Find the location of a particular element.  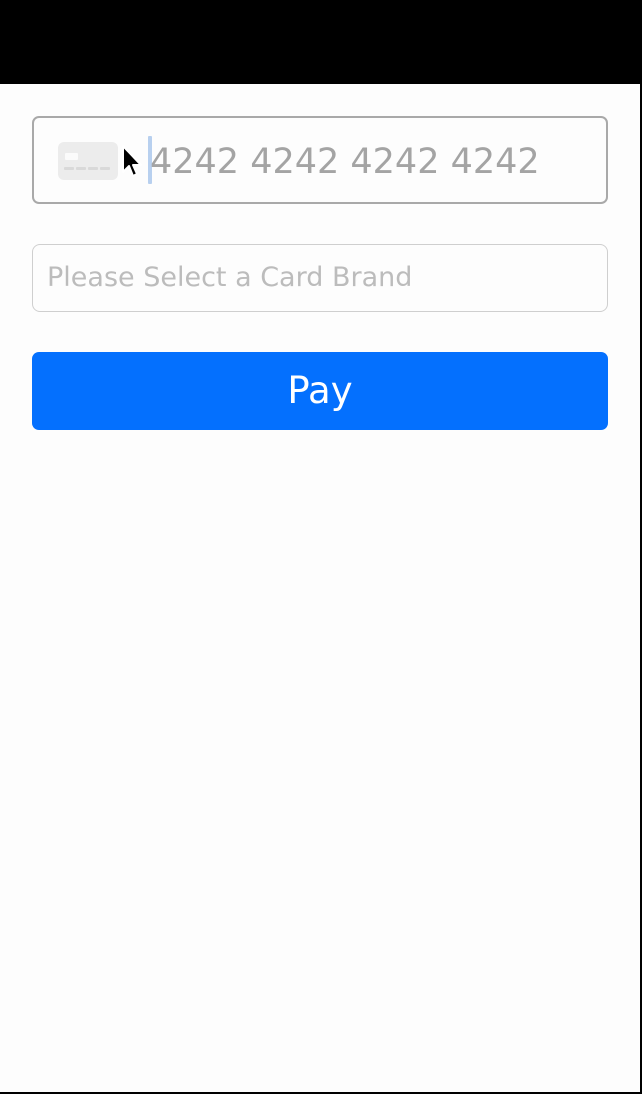

card-number-field: 4242 4242 4242 4242 is located at coordinates (320, 160).